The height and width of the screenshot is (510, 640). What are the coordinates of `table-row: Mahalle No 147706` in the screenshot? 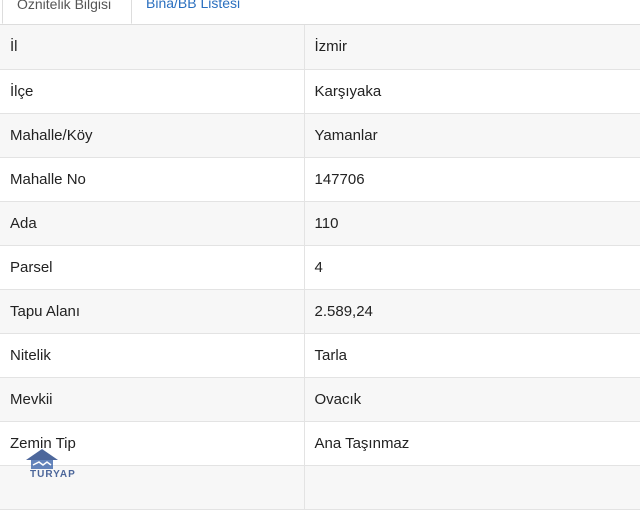 It's located at (320, 179).